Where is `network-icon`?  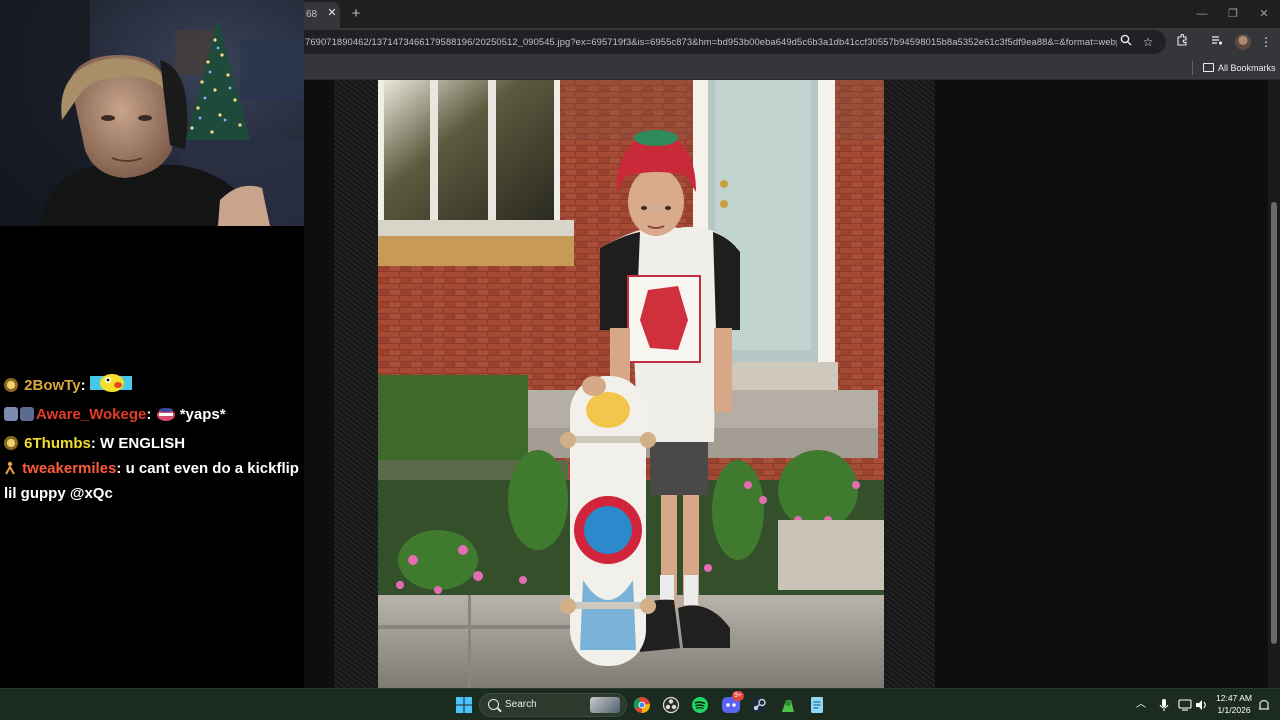 network-icon is located at coordinates (1185, 705).